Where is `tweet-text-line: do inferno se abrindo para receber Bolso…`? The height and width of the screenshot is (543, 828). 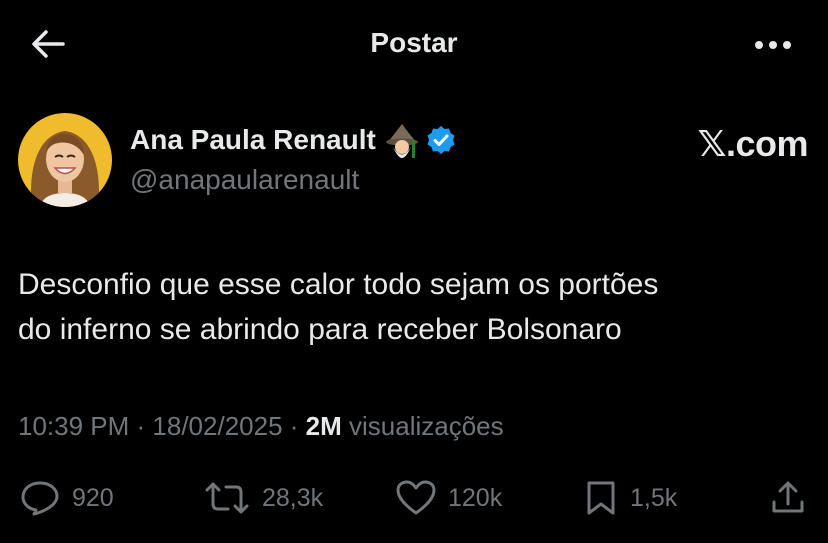
tweet-text-line: do inferno se abrindo para receber Bolso… is located at coordinates (320, 329).